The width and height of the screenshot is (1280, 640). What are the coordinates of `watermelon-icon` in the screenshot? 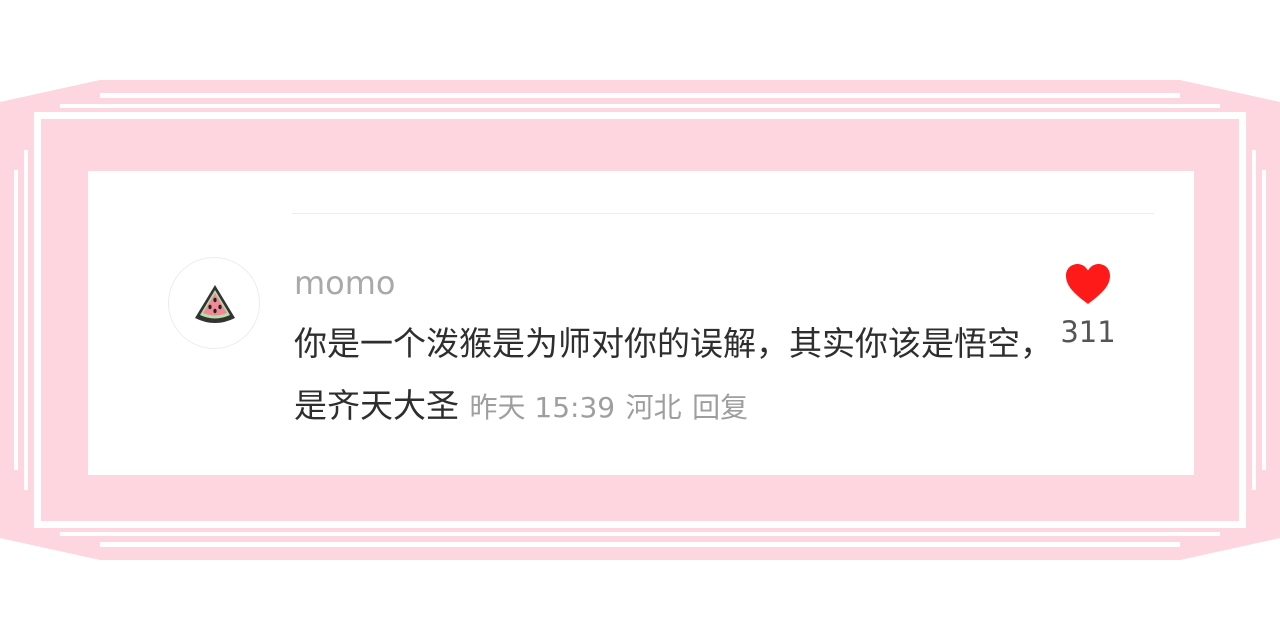 It's located at (215, 304).